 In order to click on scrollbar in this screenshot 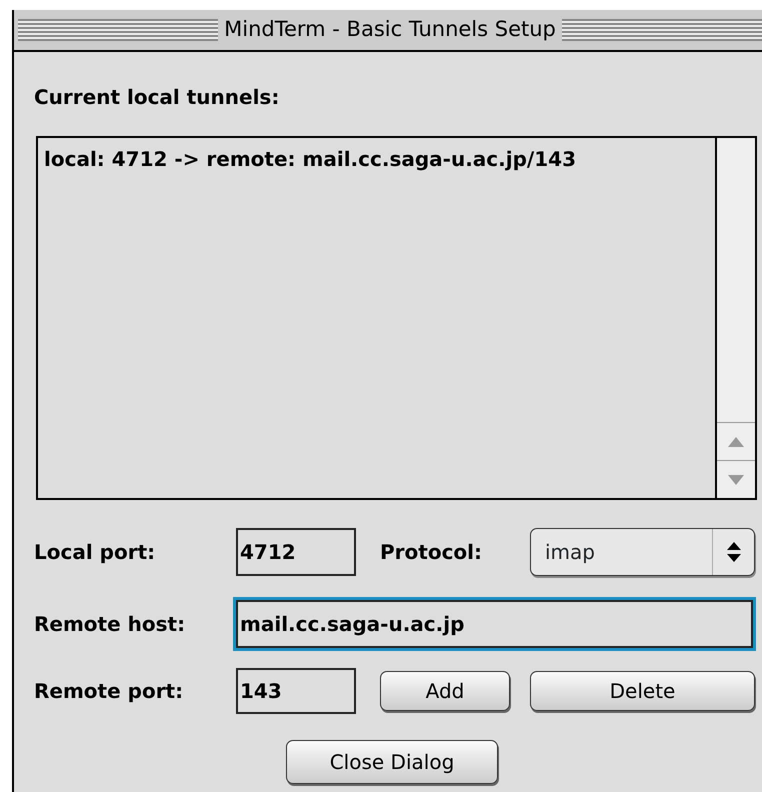, I will do `click(735, 318)`.